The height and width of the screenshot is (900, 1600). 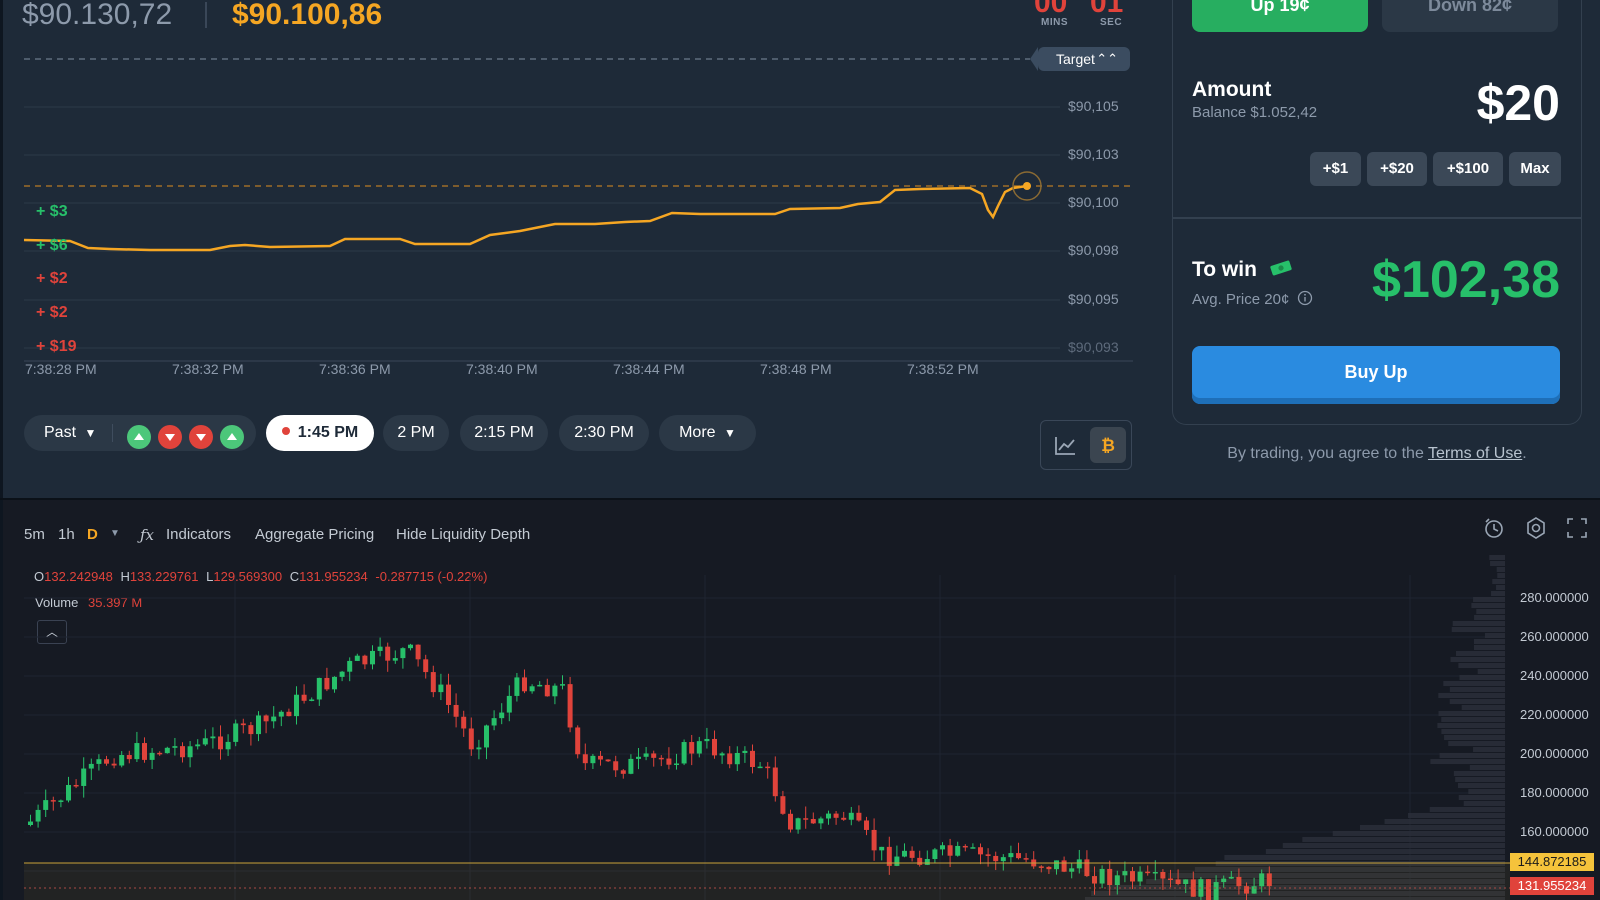 I want to click on amount-value: $20, so click(x=1514, y=103).